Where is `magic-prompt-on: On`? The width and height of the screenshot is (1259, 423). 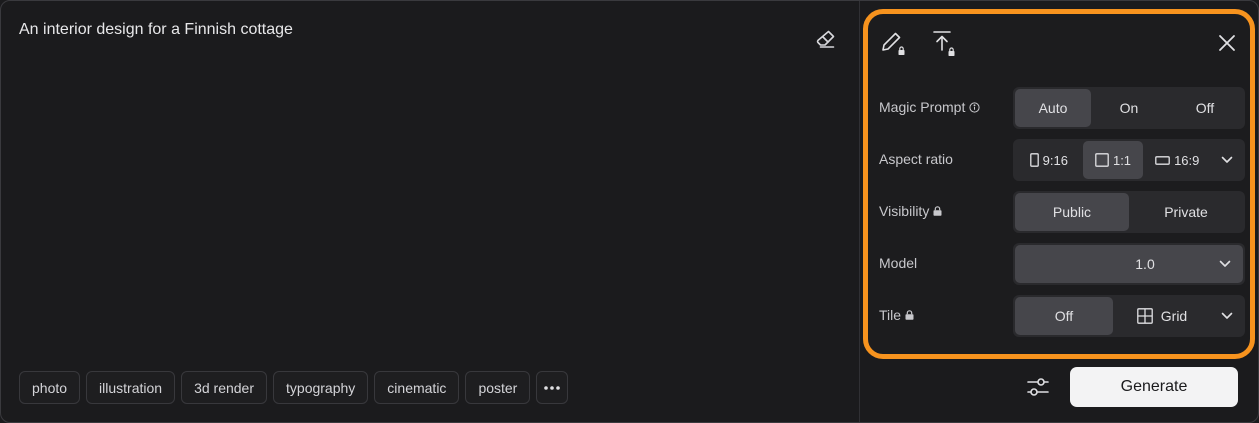
magic-prompt-on: On is located at coordinates (1129, 108).